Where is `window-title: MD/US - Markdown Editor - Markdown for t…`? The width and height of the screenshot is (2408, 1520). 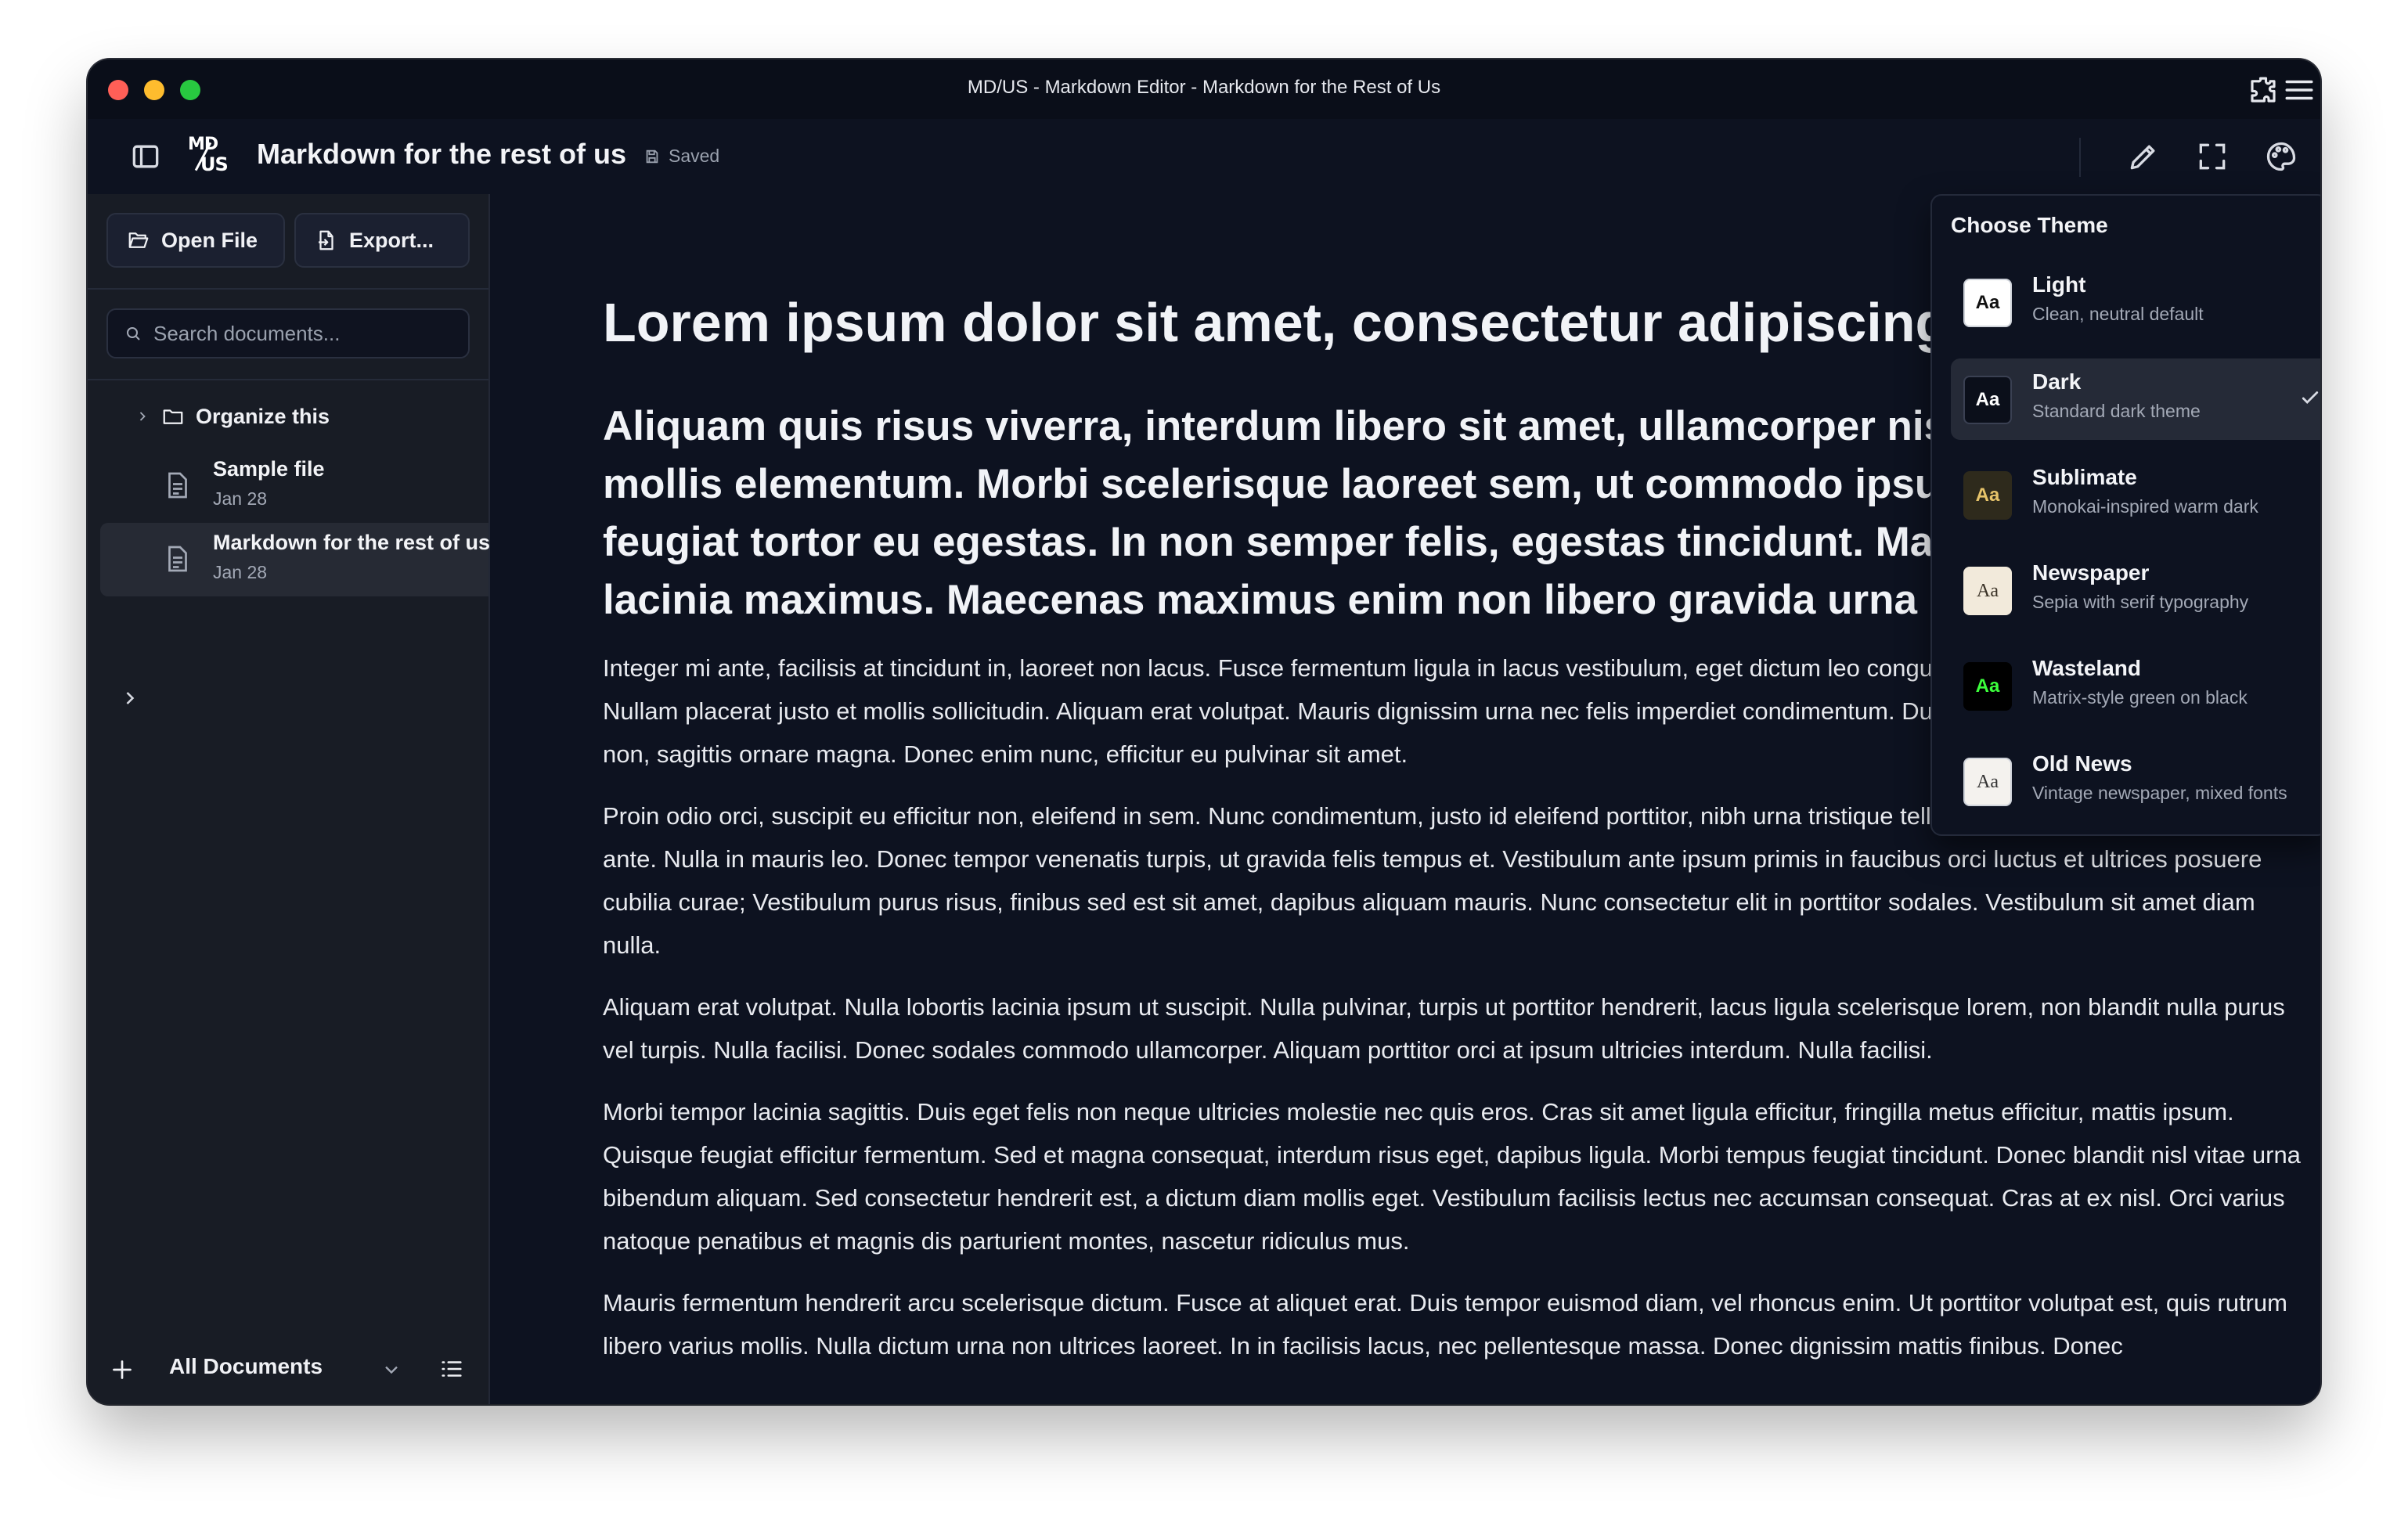
window-title: MD/US - Markdown Editor - Markdown for t… is located at coordinates (1204, 87).